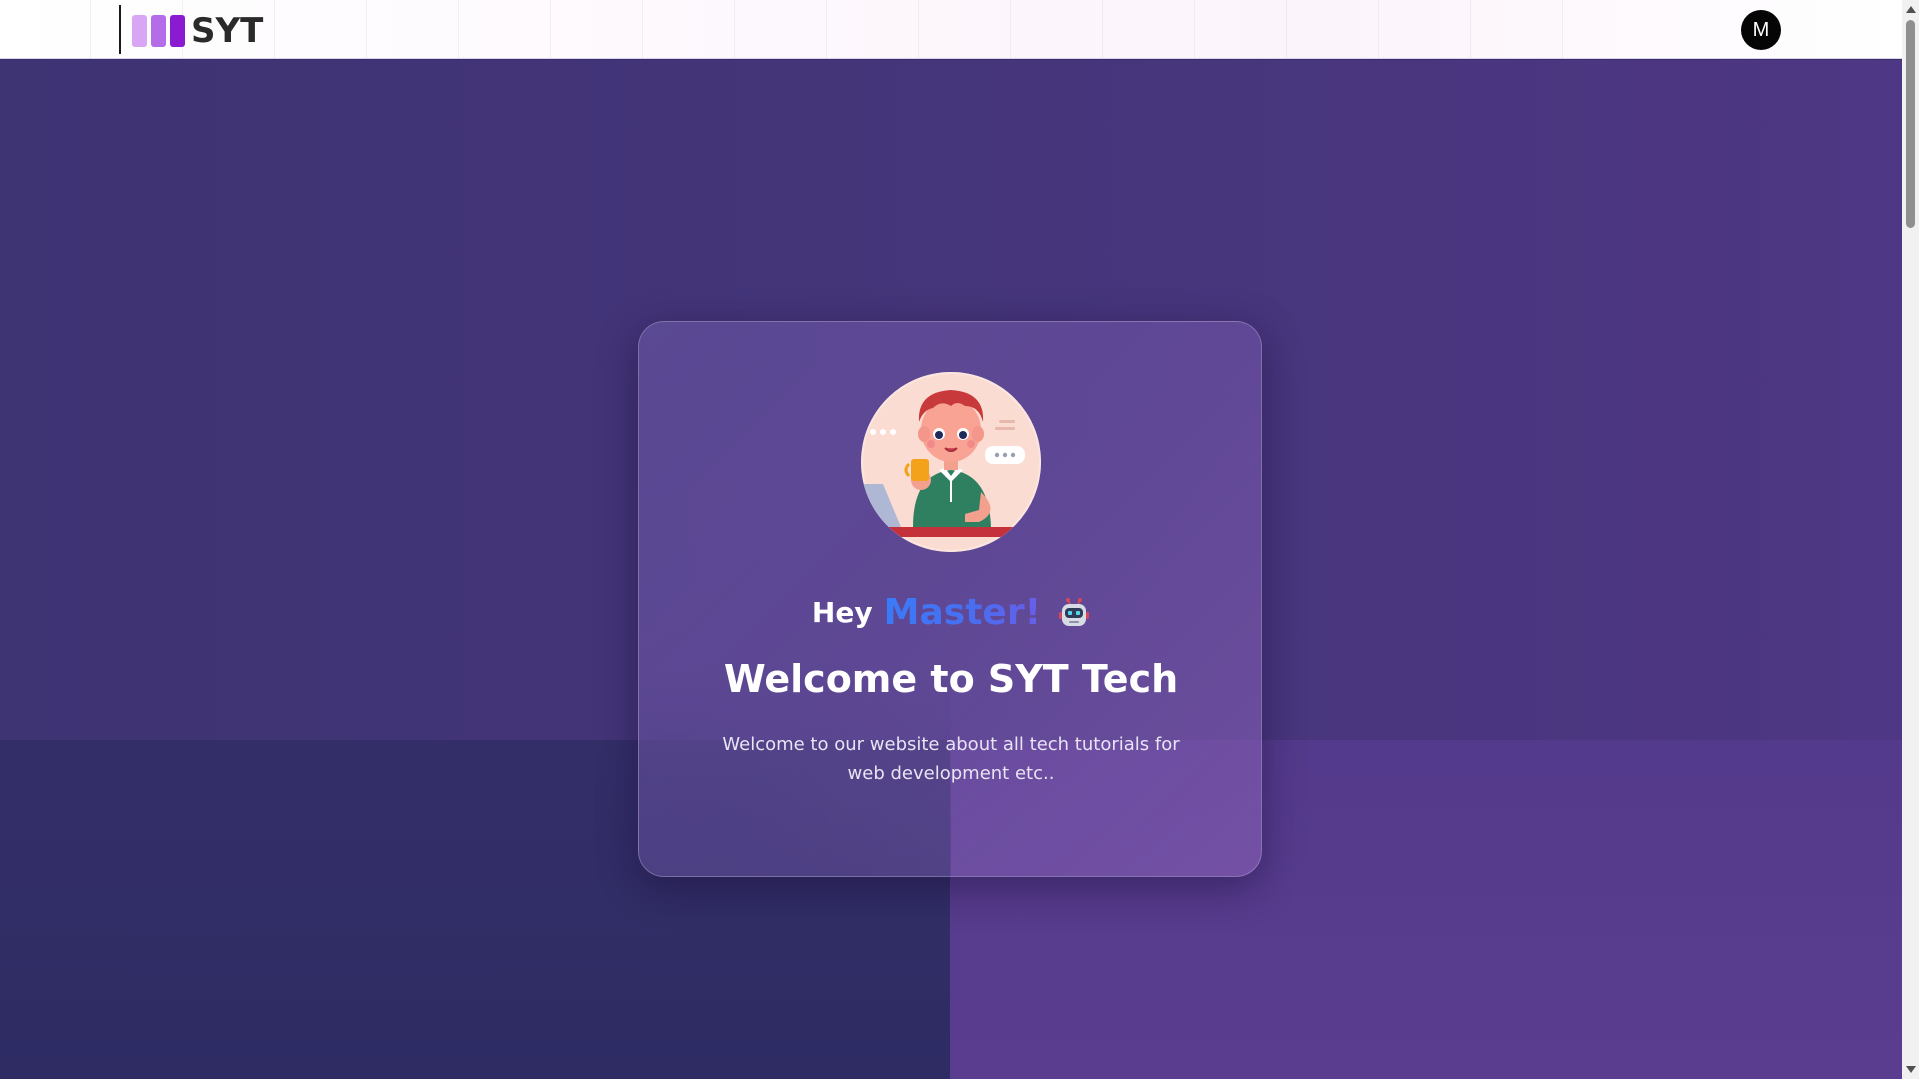  I want to click on user-avatar-button: M, so click(1761, 30).